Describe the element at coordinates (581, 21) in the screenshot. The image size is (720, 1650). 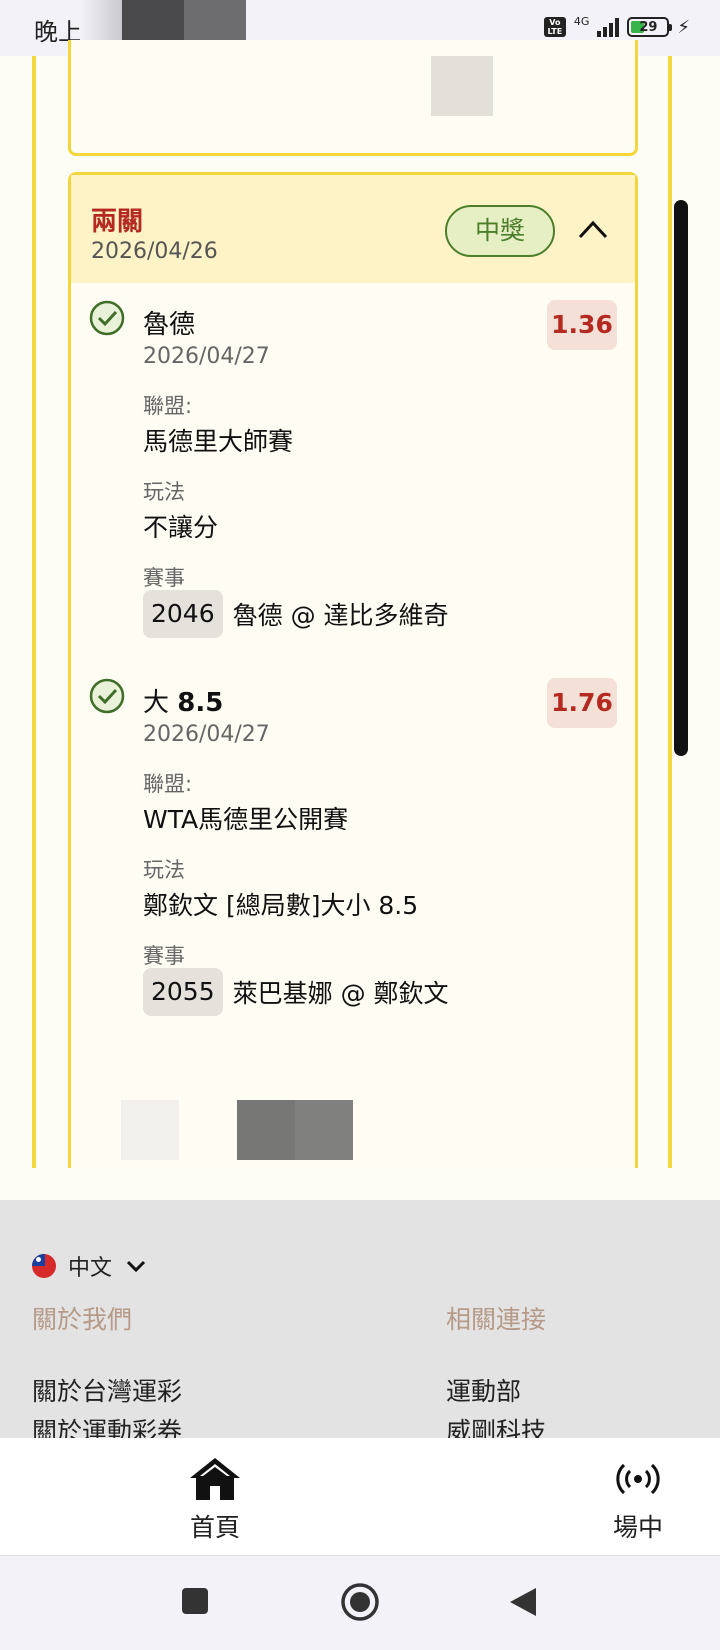
I see `network-type: 4G` at that location.